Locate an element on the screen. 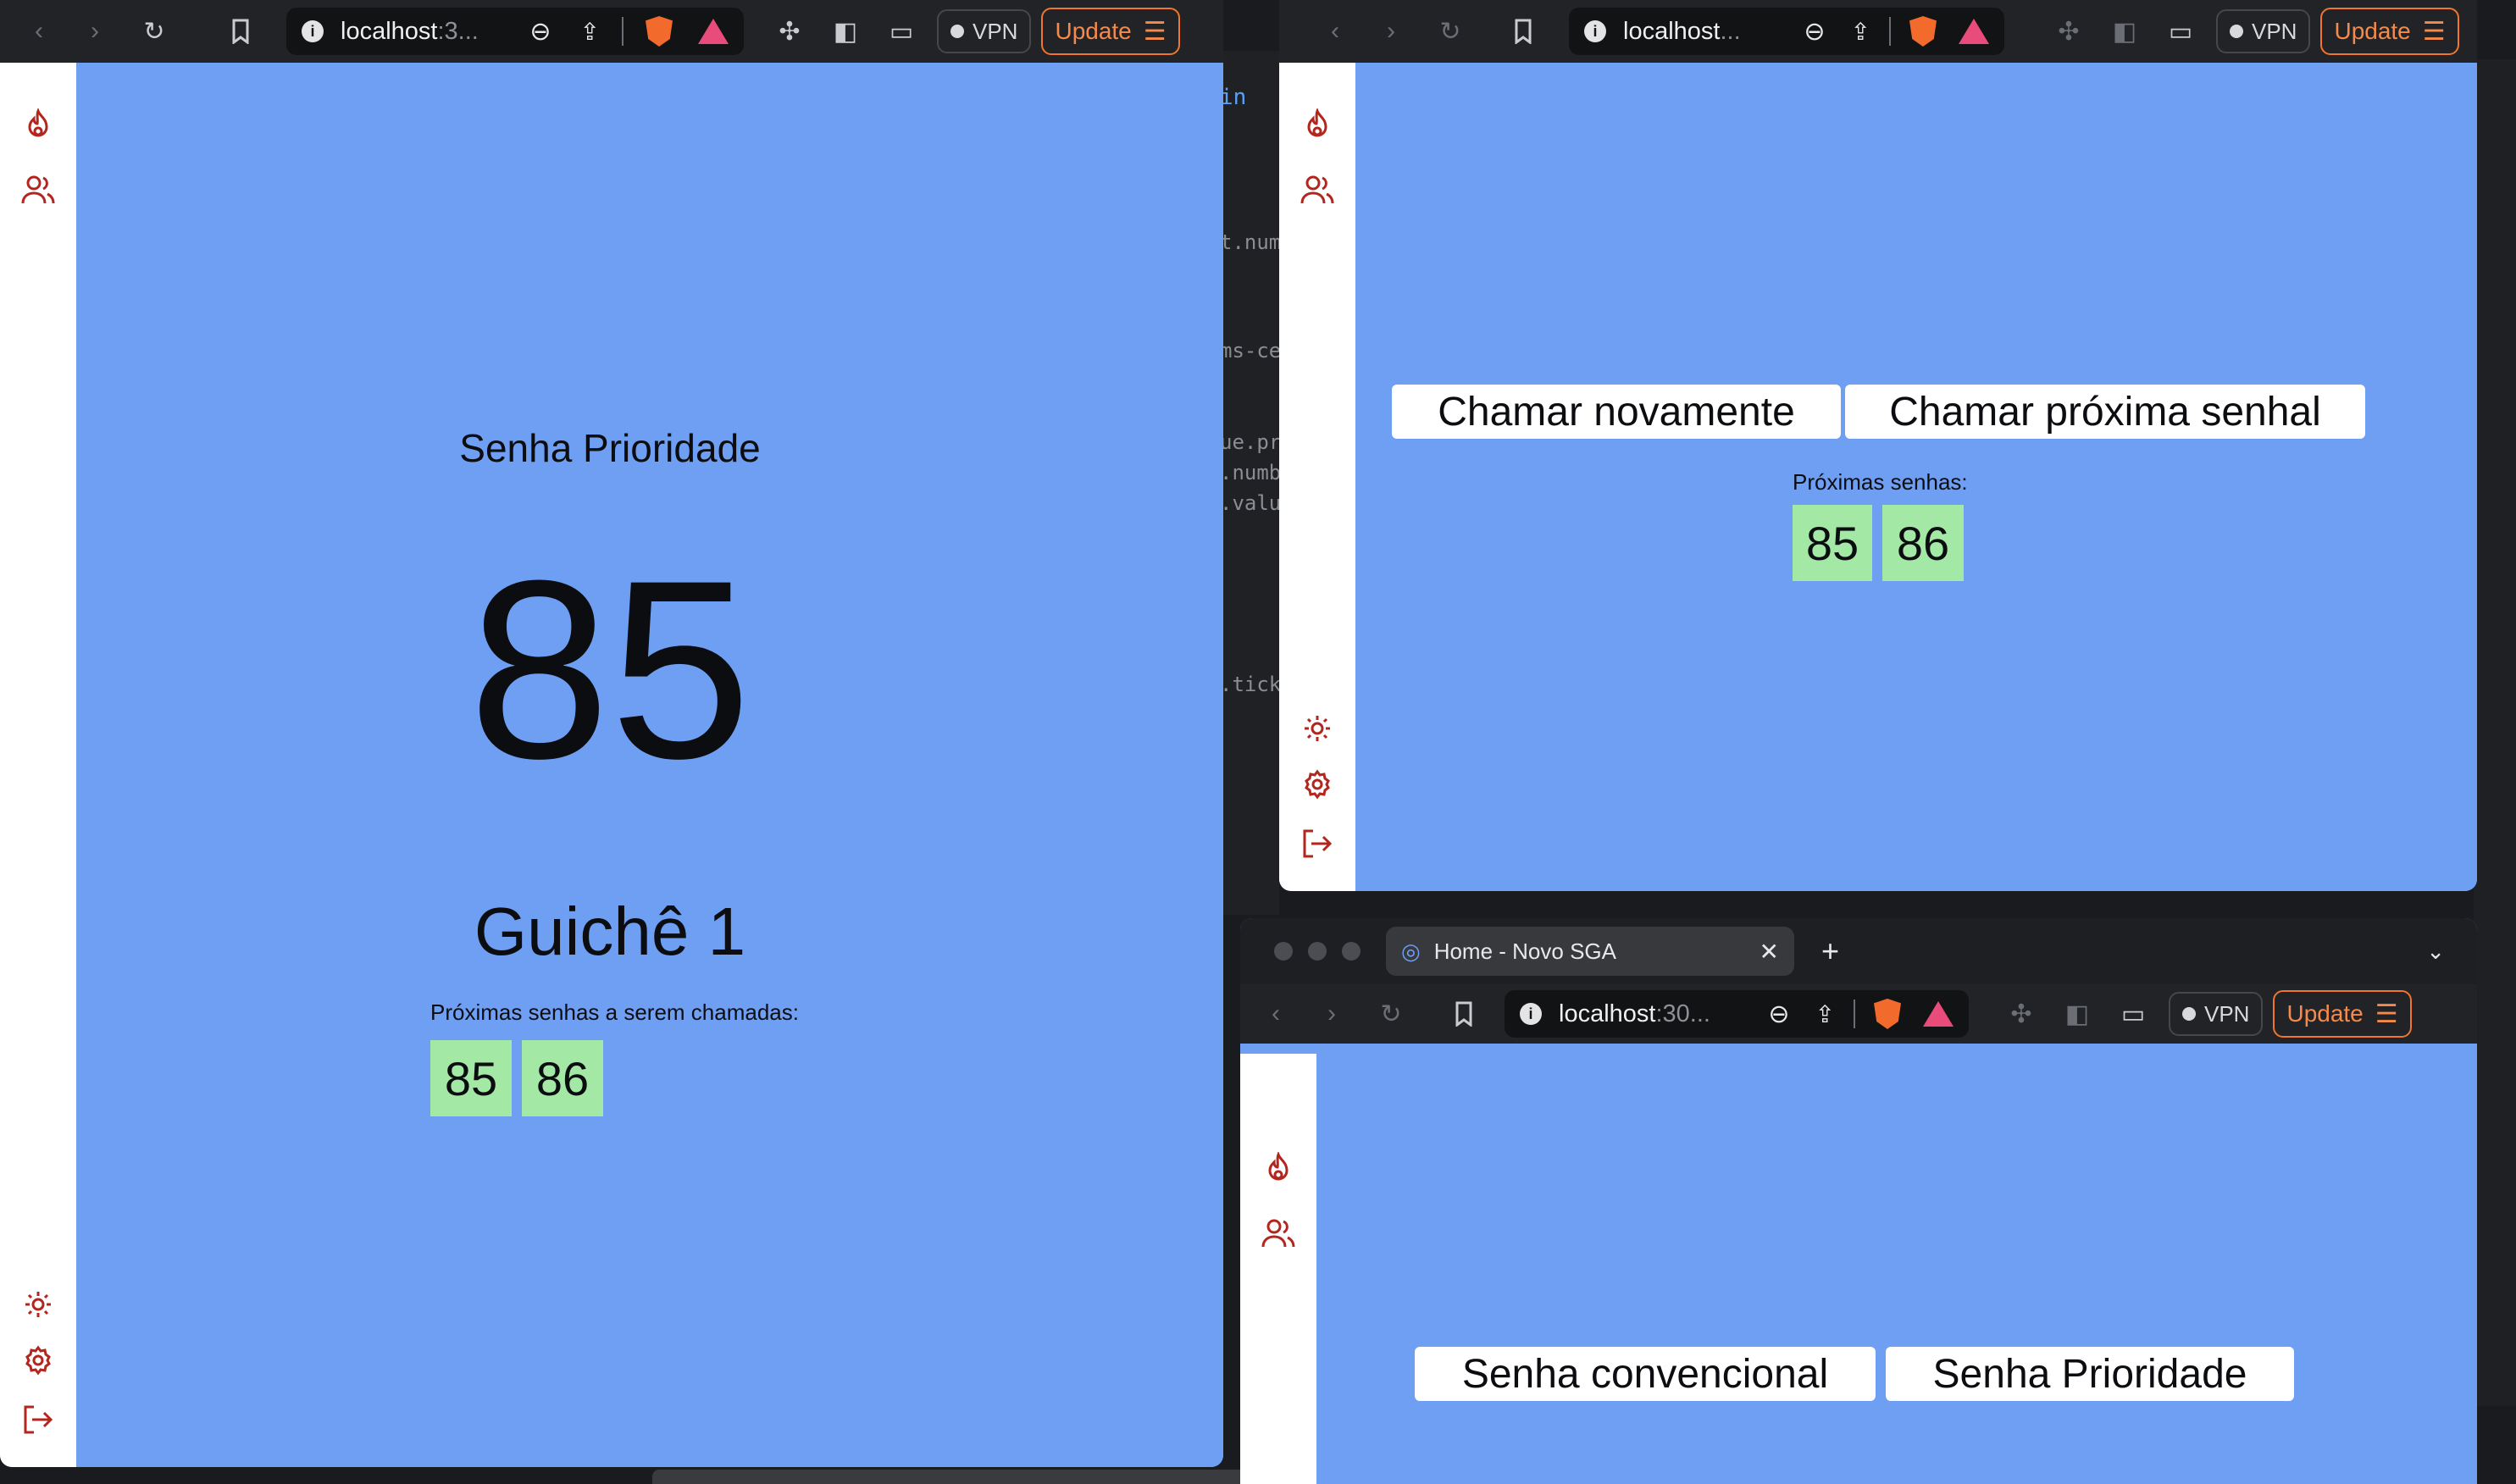 The width and height of the screenshot is (2516, 1484). tab-close-icon: ✕ is located at coordinates (1770, 952).